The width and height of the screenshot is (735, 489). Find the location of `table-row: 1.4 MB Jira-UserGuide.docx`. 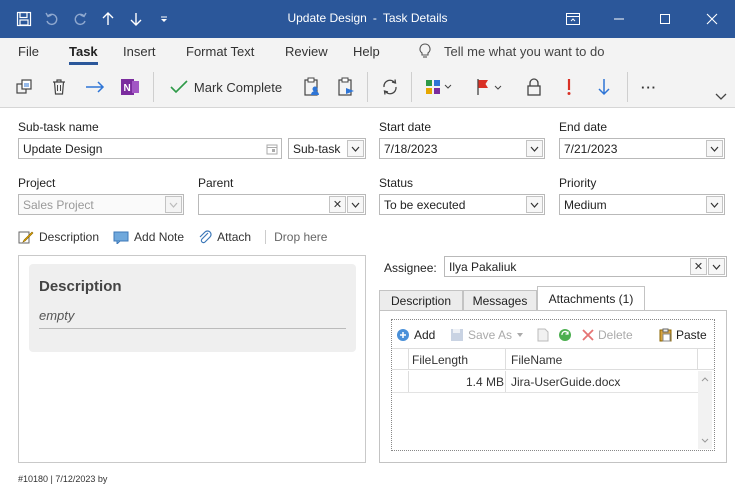

table-row: 1.4 MB Jira-UserGuide.docx is located at coordinates (545, 382).